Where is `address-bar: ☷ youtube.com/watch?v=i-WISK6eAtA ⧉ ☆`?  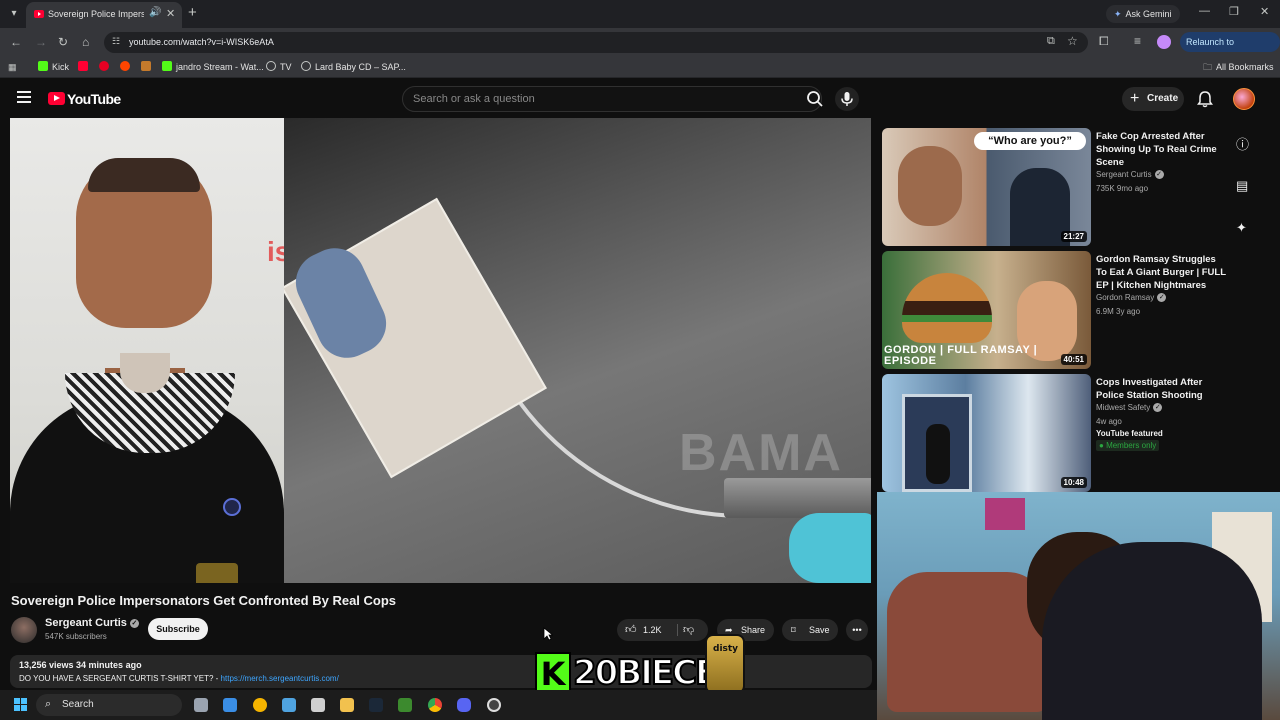 address-bar: ☷ youtube.com/watch?v=i-WISK6eAtA ⧉ ☆ is located at coordinates (596, 42).